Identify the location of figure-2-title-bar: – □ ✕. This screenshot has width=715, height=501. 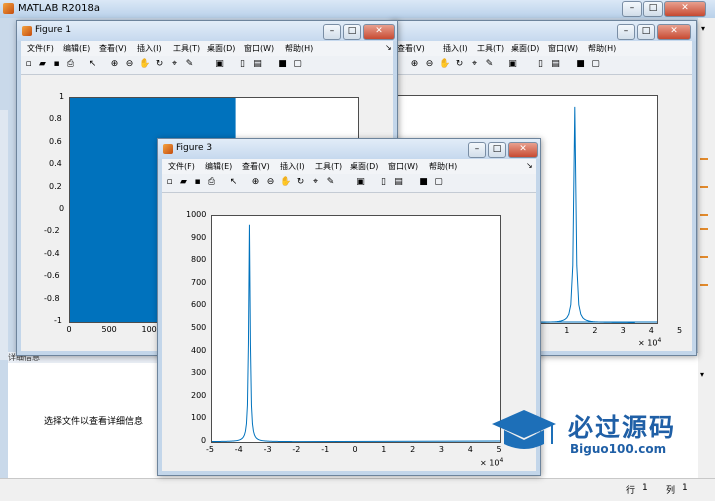
(543, 31).